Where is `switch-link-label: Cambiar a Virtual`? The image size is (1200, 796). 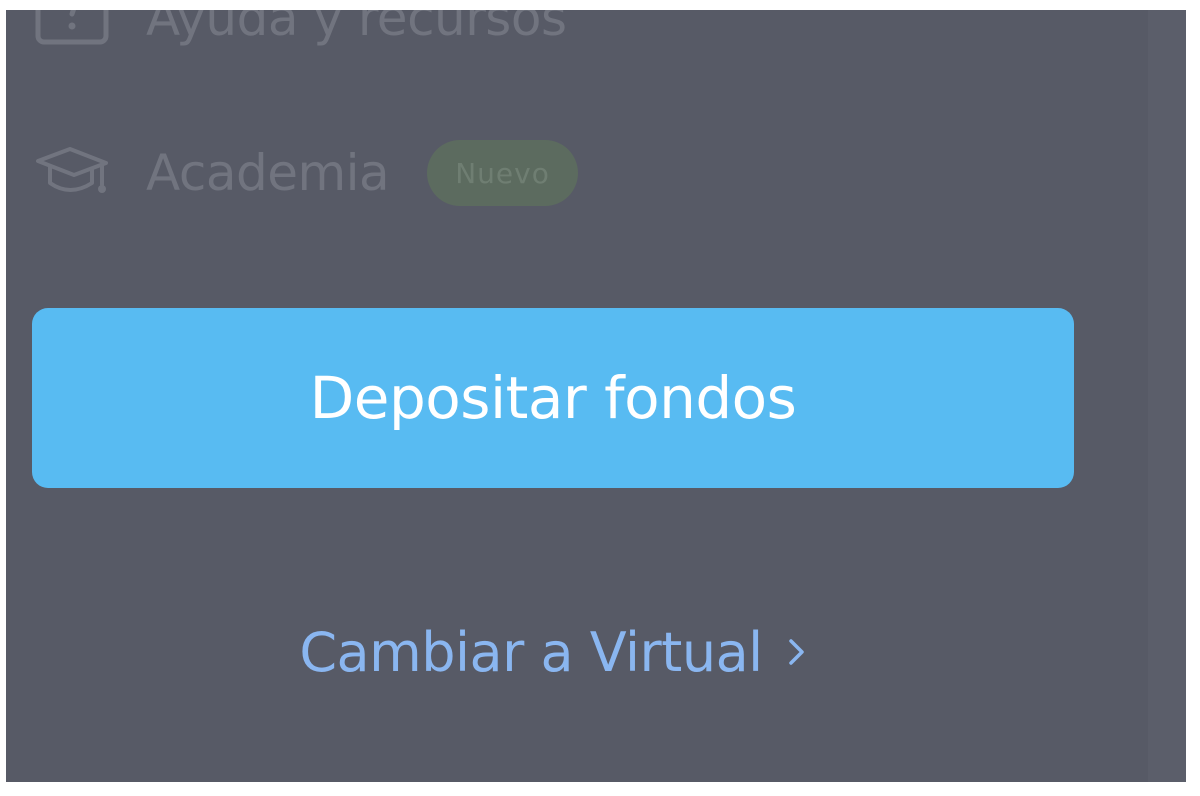 switch-link-label: Cambiar a Virtual is located at coordinates (531, 652).